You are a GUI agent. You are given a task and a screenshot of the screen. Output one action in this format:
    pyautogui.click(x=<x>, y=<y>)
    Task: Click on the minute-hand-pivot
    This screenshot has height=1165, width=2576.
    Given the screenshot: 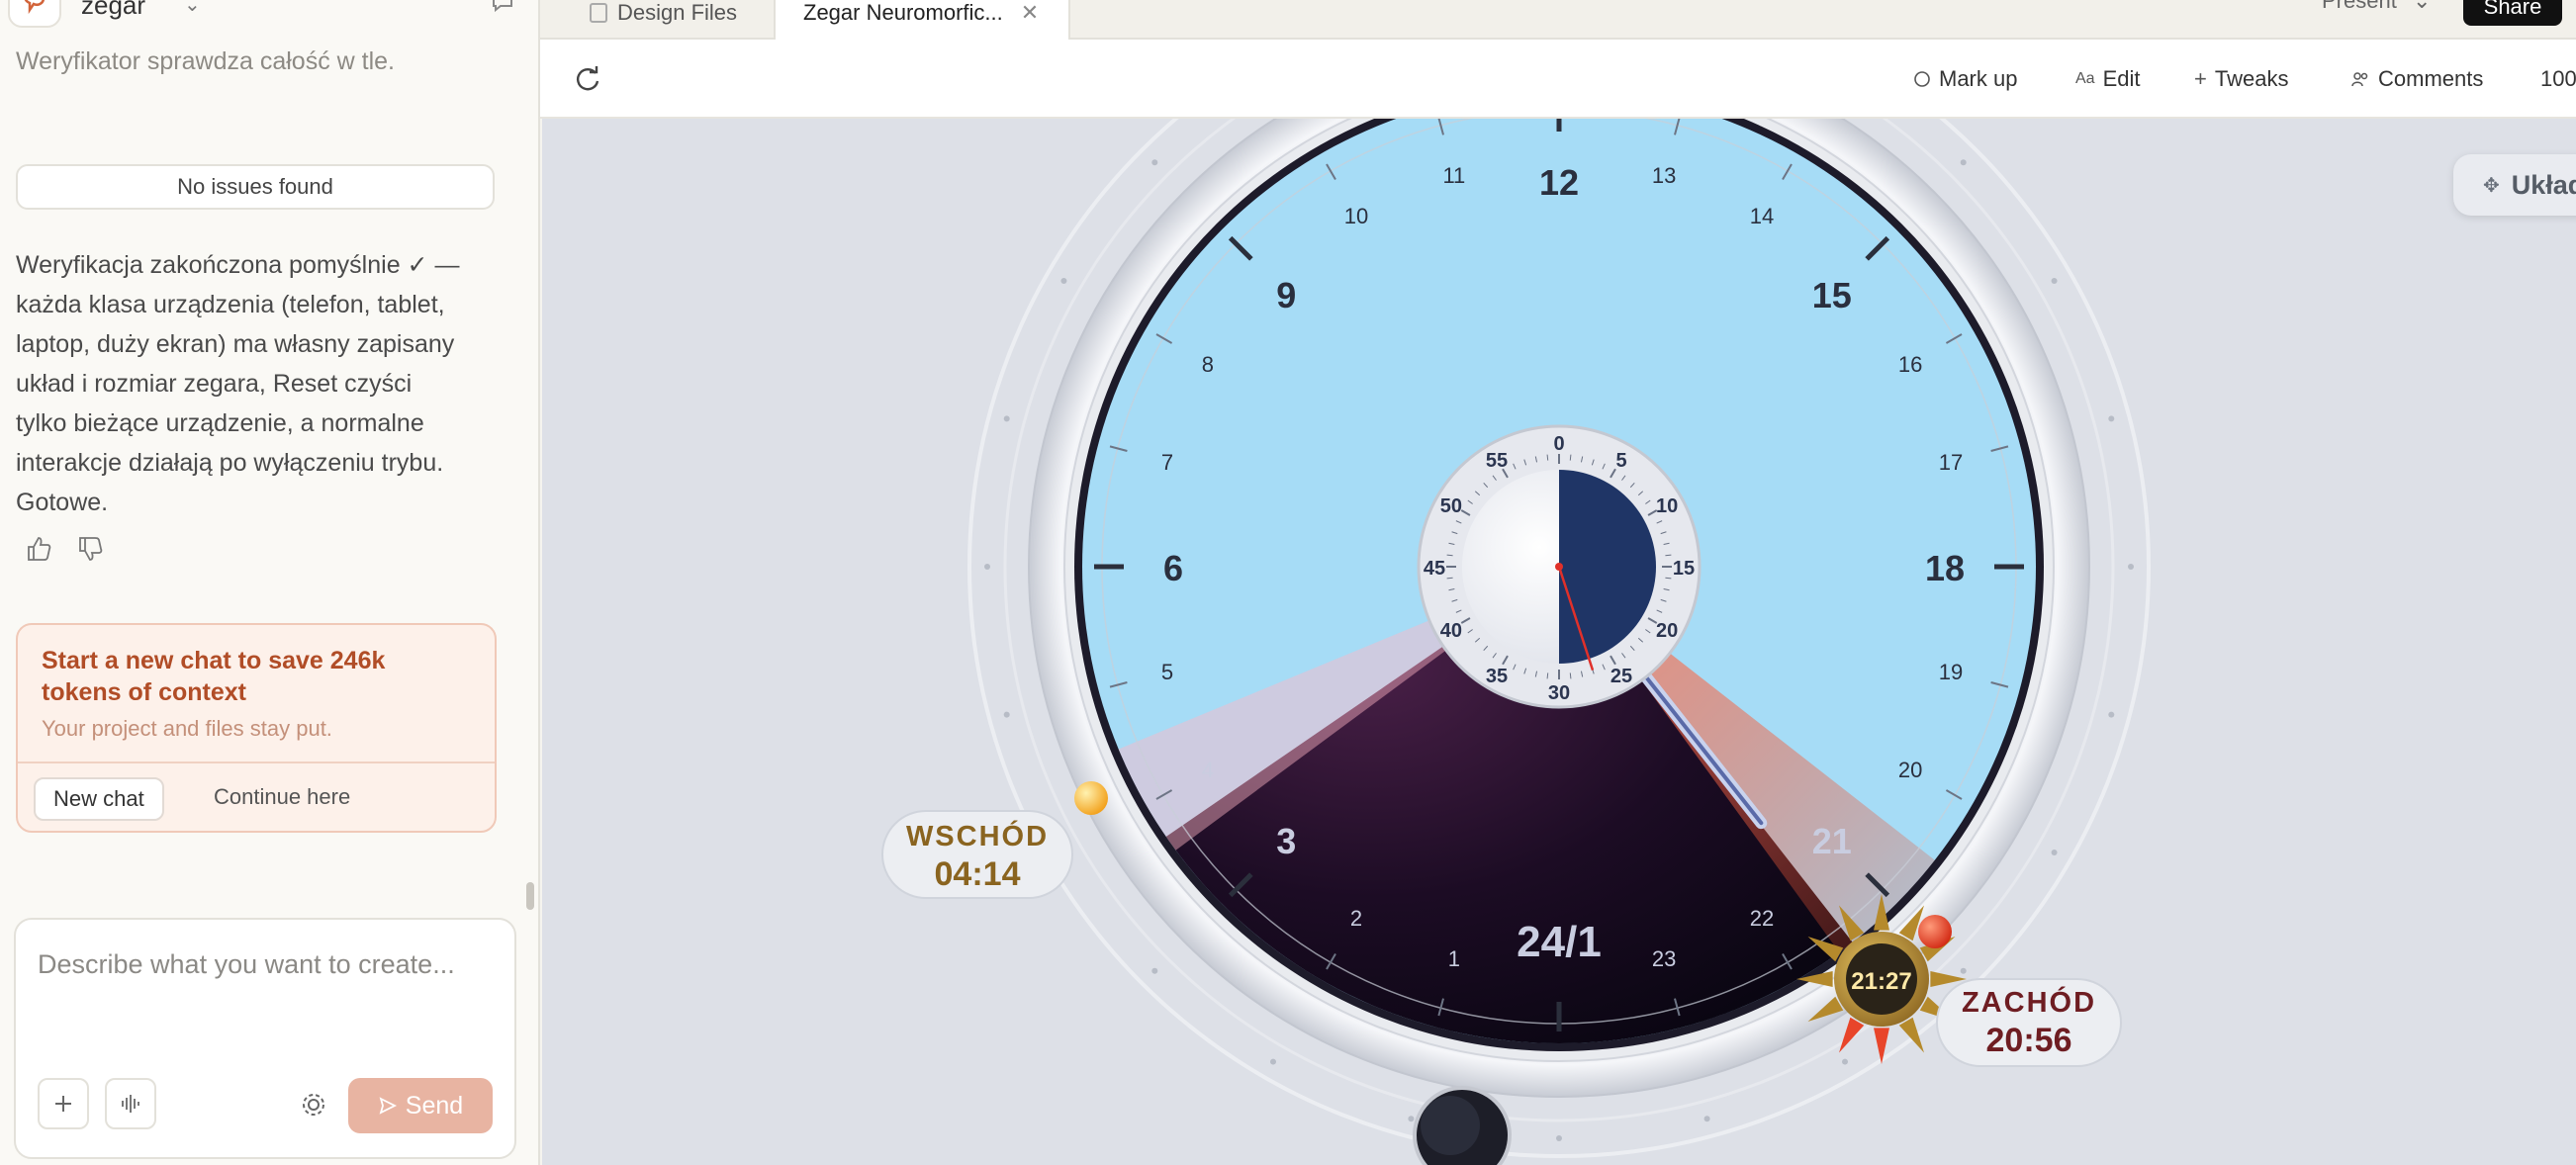 What is the action you would take?
    pyautogui.click(x=1559, y=567)
    